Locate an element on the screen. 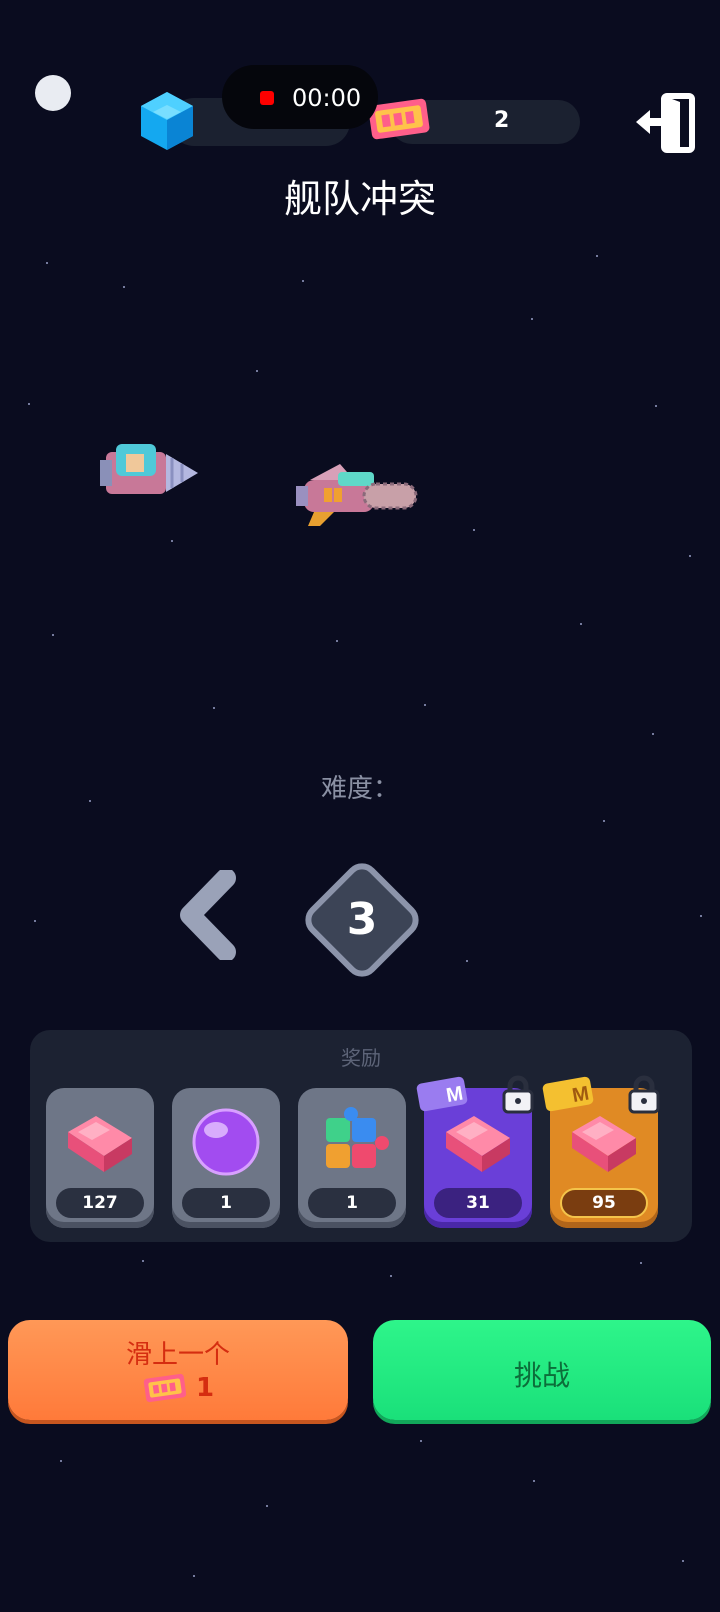 The height and width of the screenshot is (1612, 720). difficulty-value: 3 is located at coordinates (362, 919).